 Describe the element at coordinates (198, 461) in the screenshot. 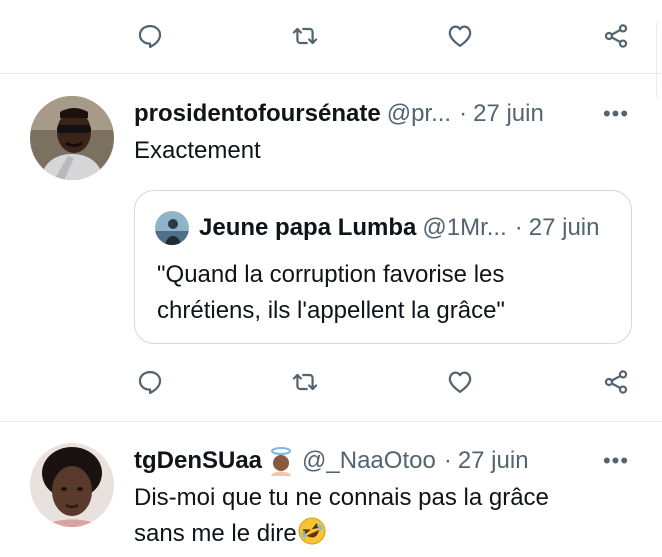

I see `author-name: tgDenSUaa` at that location.